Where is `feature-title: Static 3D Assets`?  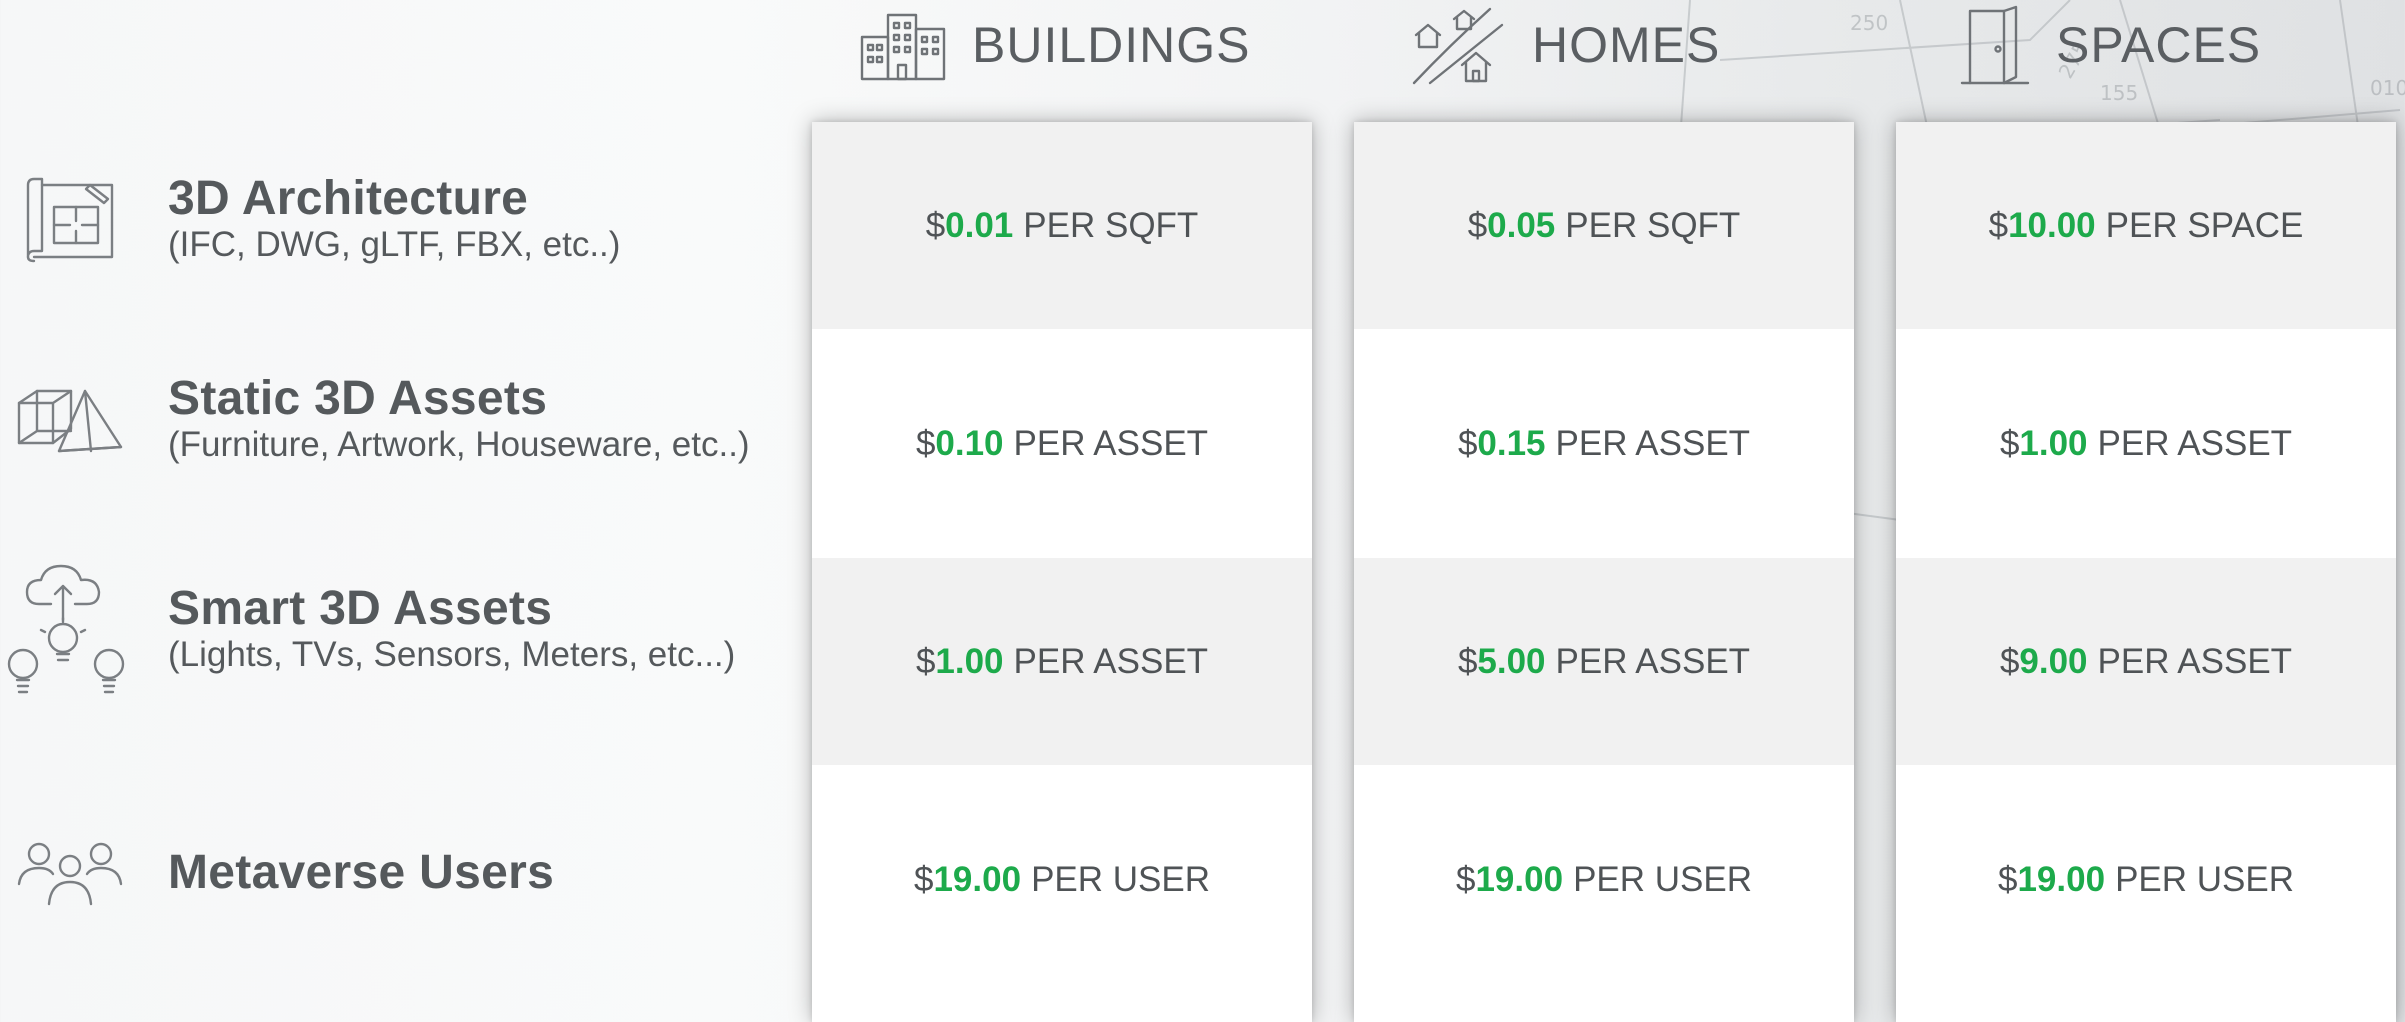
feature-title: Static 3D Assets is located at coordinates (358, 398).